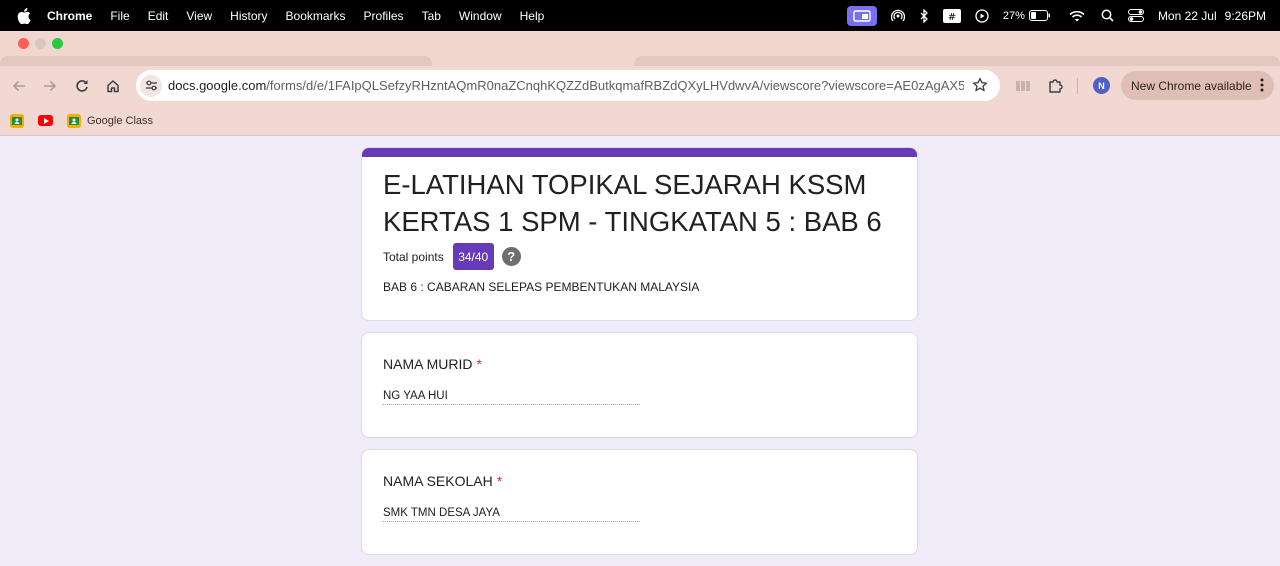  What do you see at coordinates (158, 16) in the screenshot?
I see `menu-edit: Edit` at bounding box center [158, 16].